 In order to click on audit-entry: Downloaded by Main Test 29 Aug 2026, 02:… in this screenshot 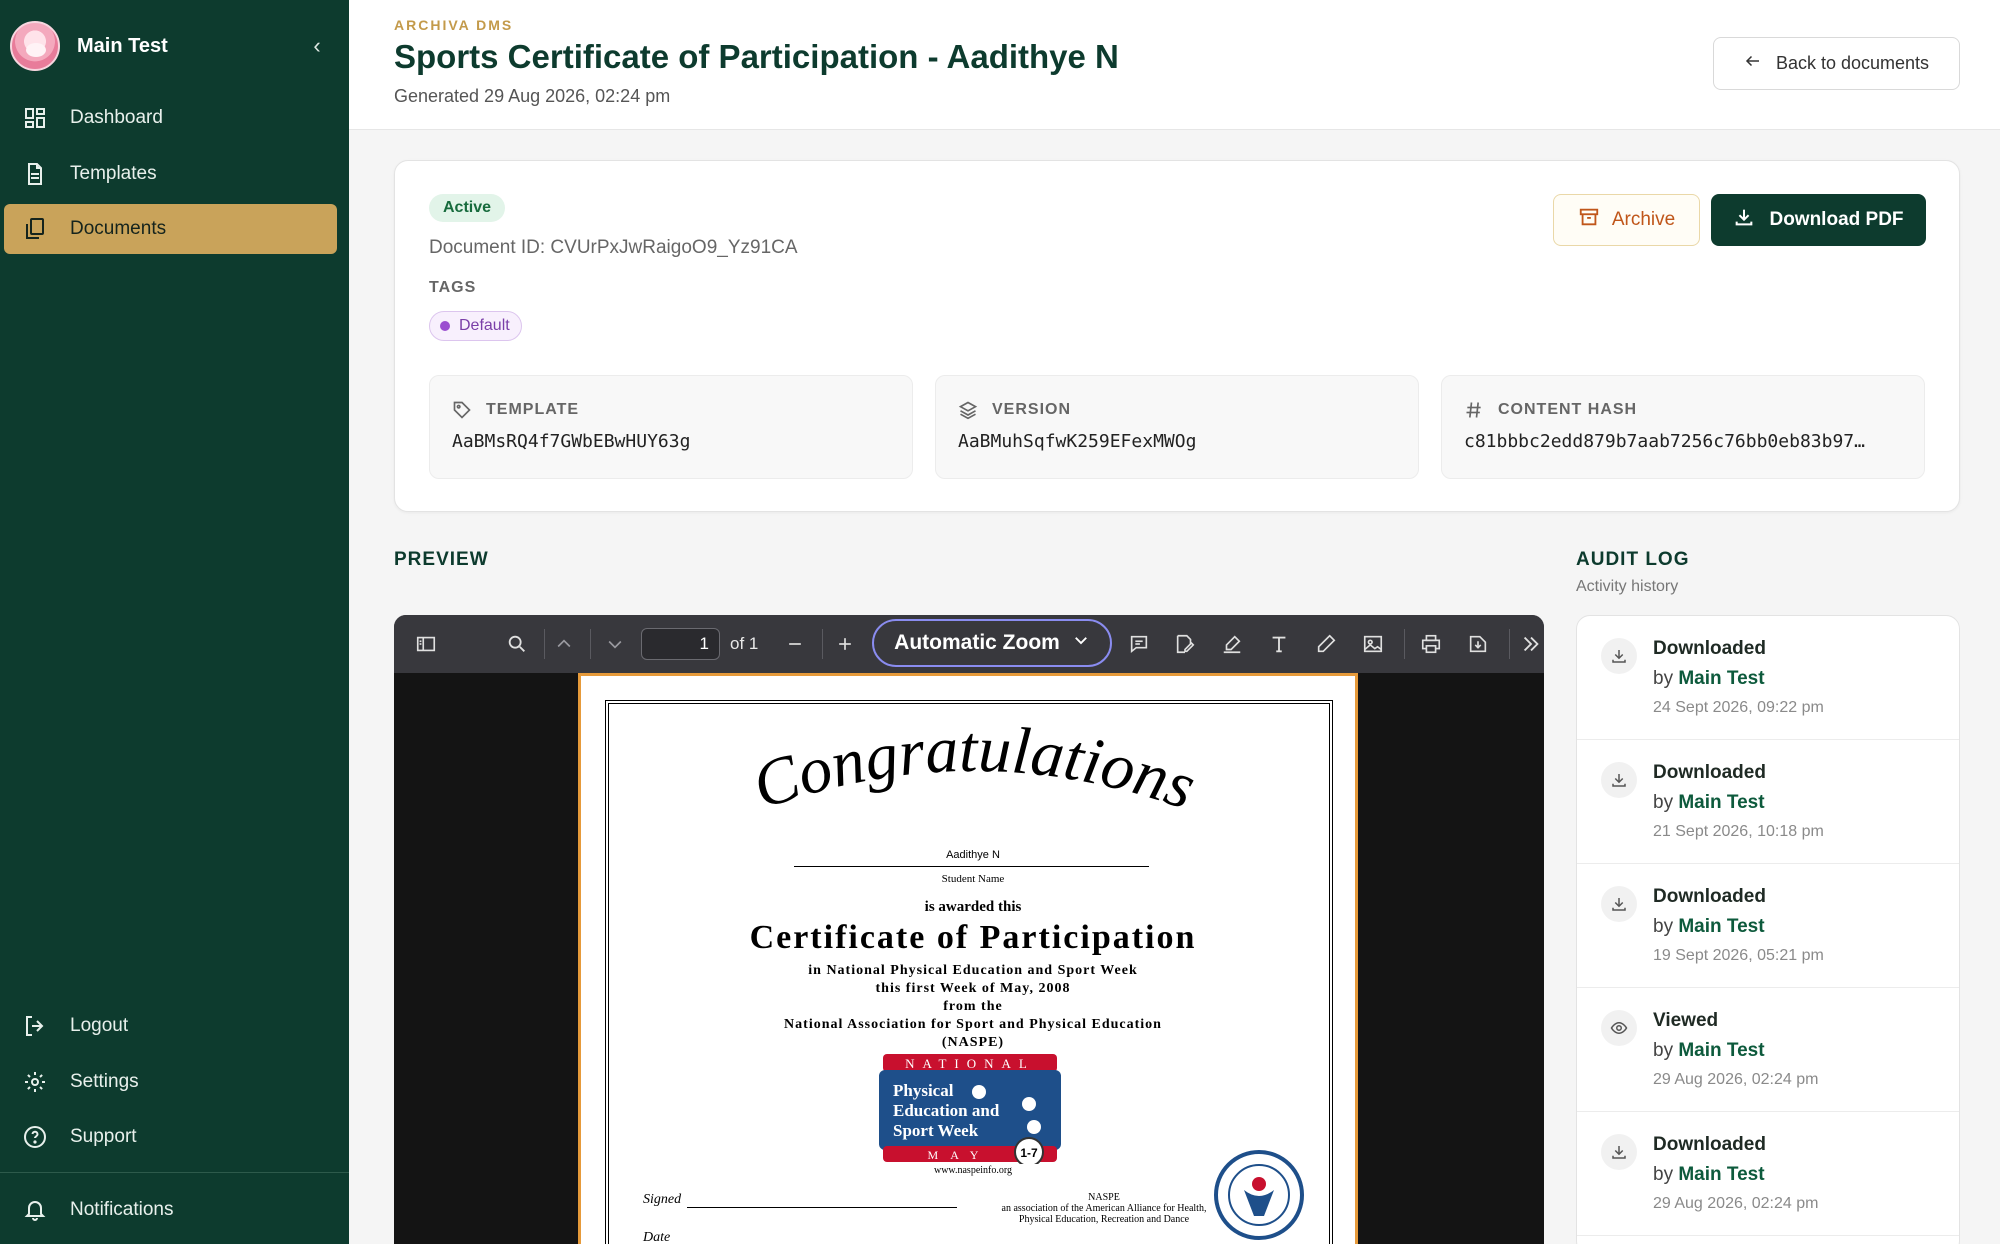, I will do `click(1768, 1174)`.